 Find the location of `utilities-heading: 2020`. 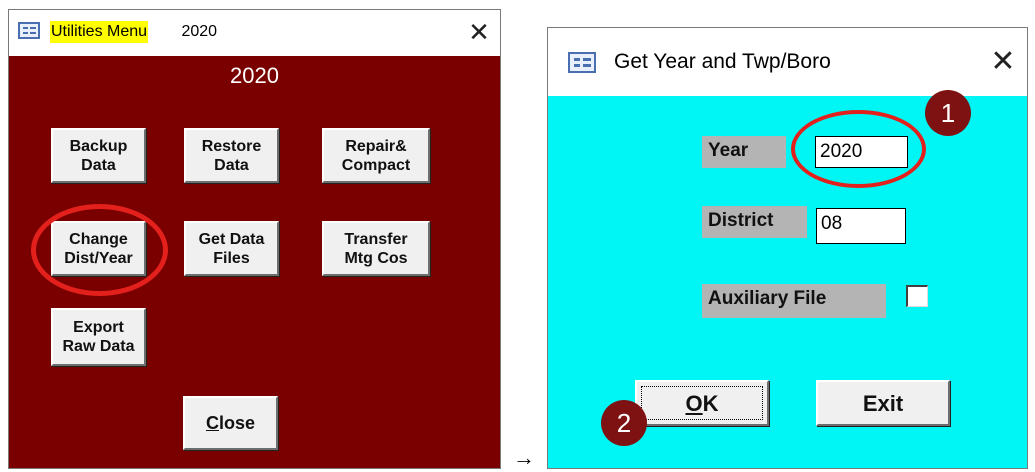

utilities-heading: 2020 is located at coordinates (254, 75).